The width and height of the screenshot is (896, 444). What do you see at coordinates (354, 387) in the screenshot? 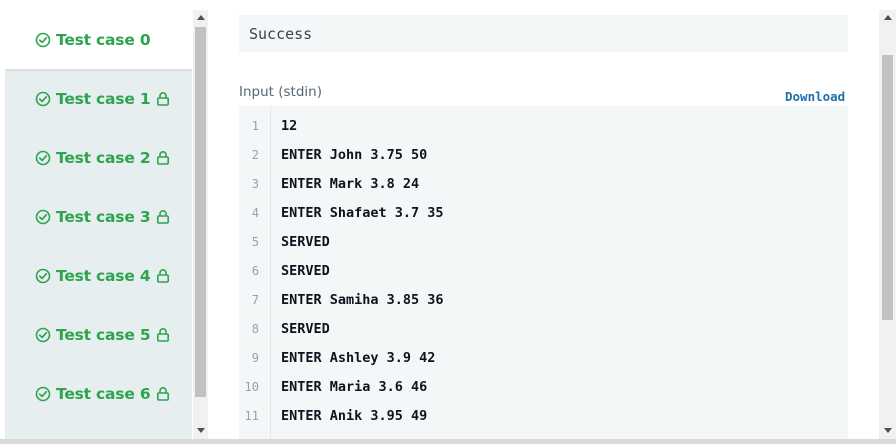
I see `code-line: ENTER Maria 3.6 46` at bounding box center [354, 387].